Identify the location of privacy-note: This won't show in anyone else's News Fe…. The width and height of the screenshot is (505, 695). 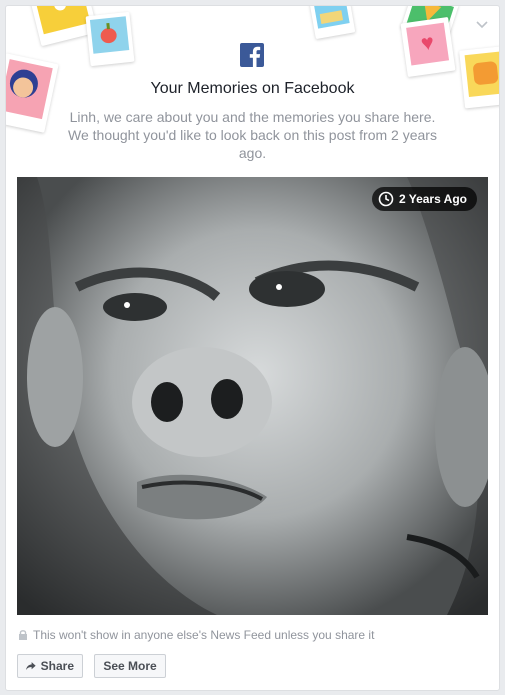
(196, 635).